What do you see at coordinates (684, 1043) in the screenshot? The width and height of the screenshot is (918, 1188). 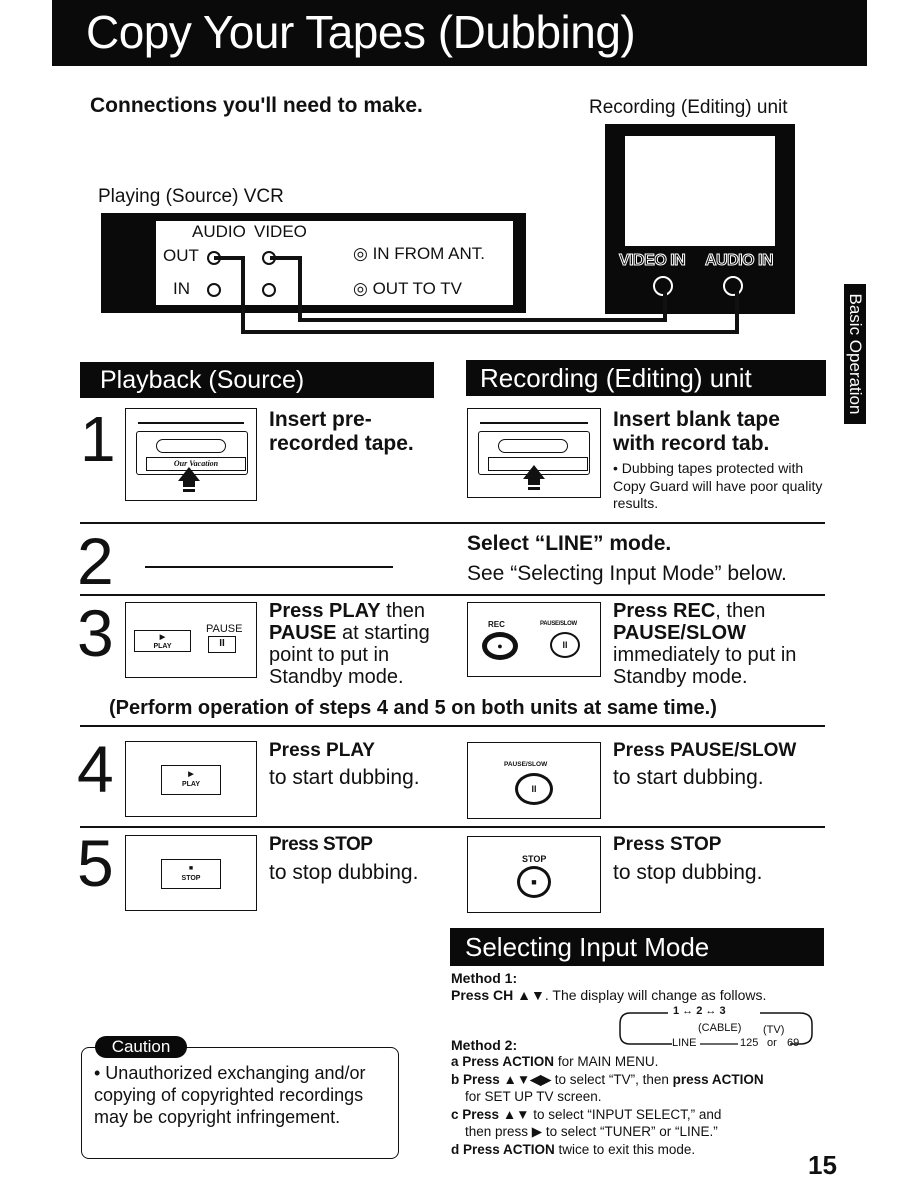 I see `cycle-line: LINE` at bounding box center [684, 1043].